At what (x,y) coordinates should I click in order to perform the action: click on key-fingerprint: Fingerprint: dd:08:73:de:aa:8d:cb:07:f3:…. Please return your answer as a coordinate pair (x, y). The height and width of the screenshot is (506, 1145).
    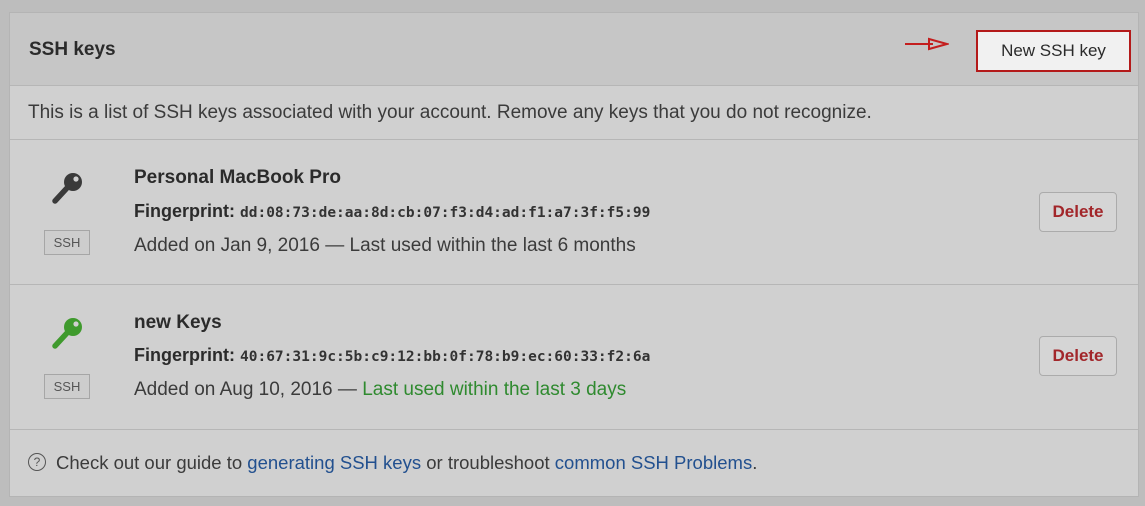
    Looking at the image, I should click on (392, 211).